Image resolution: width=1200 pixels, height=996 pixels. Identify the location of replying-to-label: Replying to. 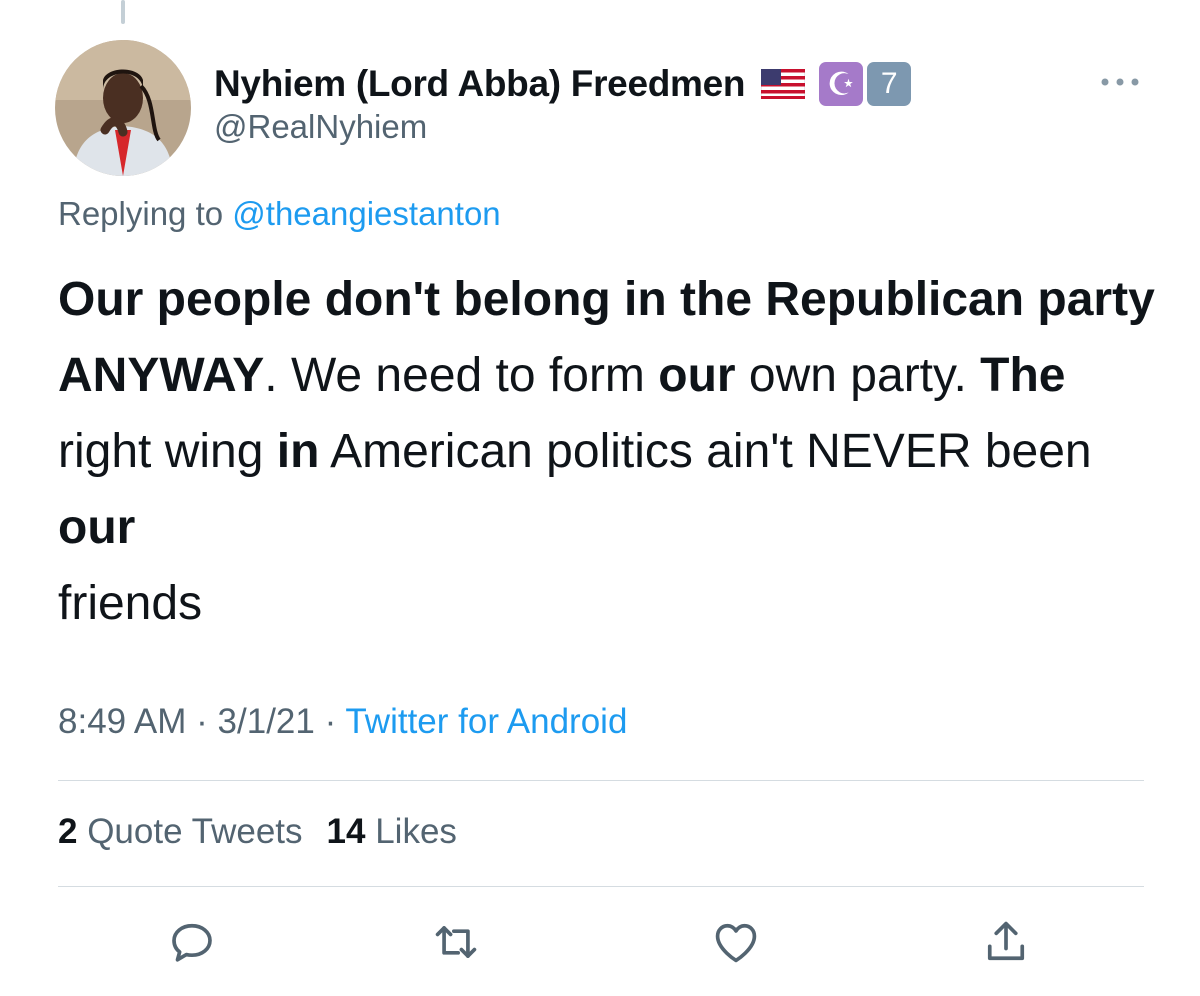
(141, 213).